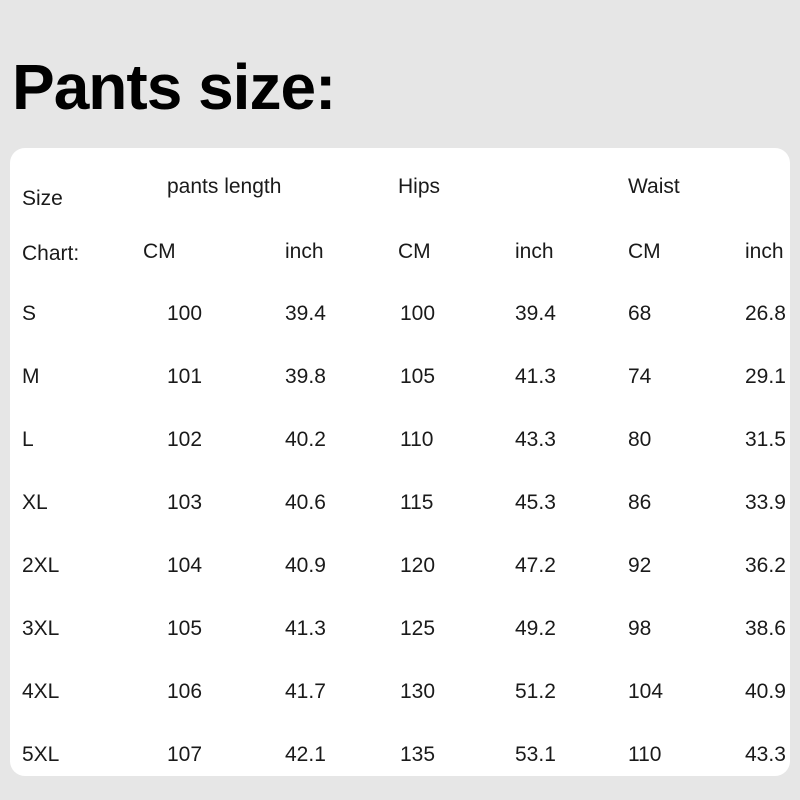 The height and width of the screenshot is (800, 800). I want to click on group-header-waist: Waist, so click(654, 186).